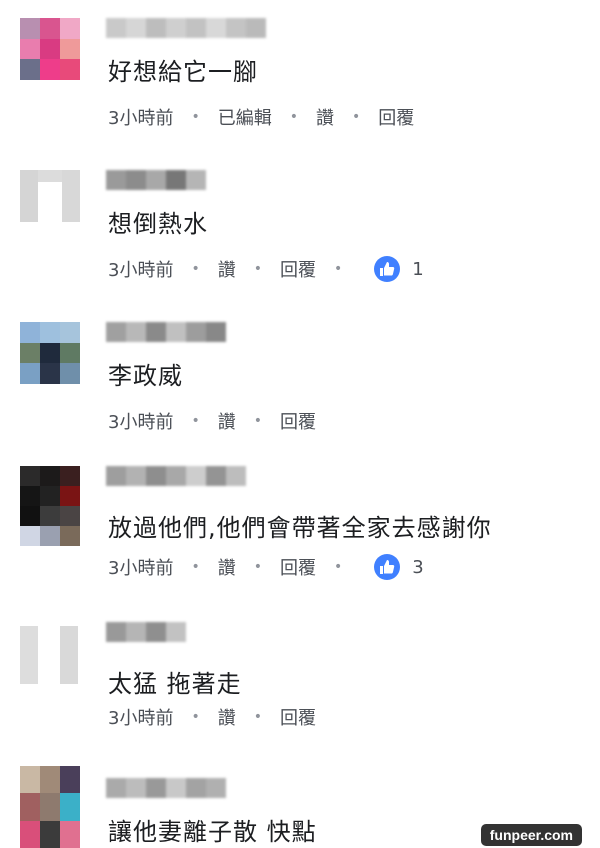 This screenshot has height=848, width=600. What do you see at coordinates (417, 567) in the screenshot?
I see `reaction-count: 3` at bounding box center [417, 567].